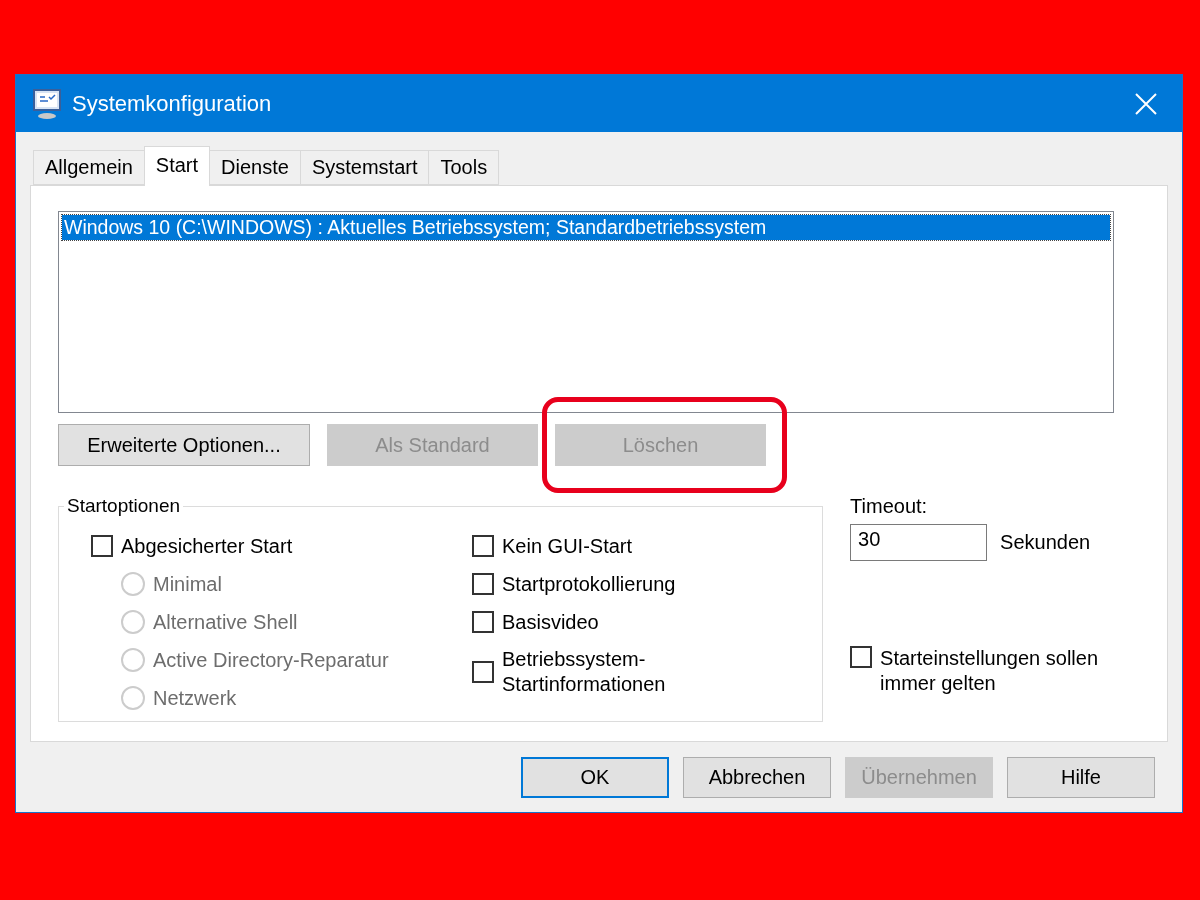 The image size is (1200, 900). I want to click on tab: Start, so click(177, 166).